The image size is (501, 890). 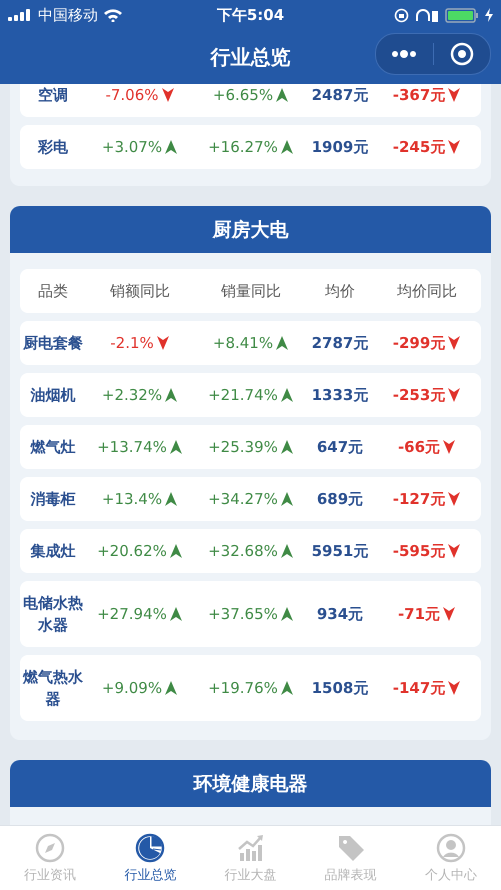 I want to click on change-value: -2.1%, so click(x=132, y=343).